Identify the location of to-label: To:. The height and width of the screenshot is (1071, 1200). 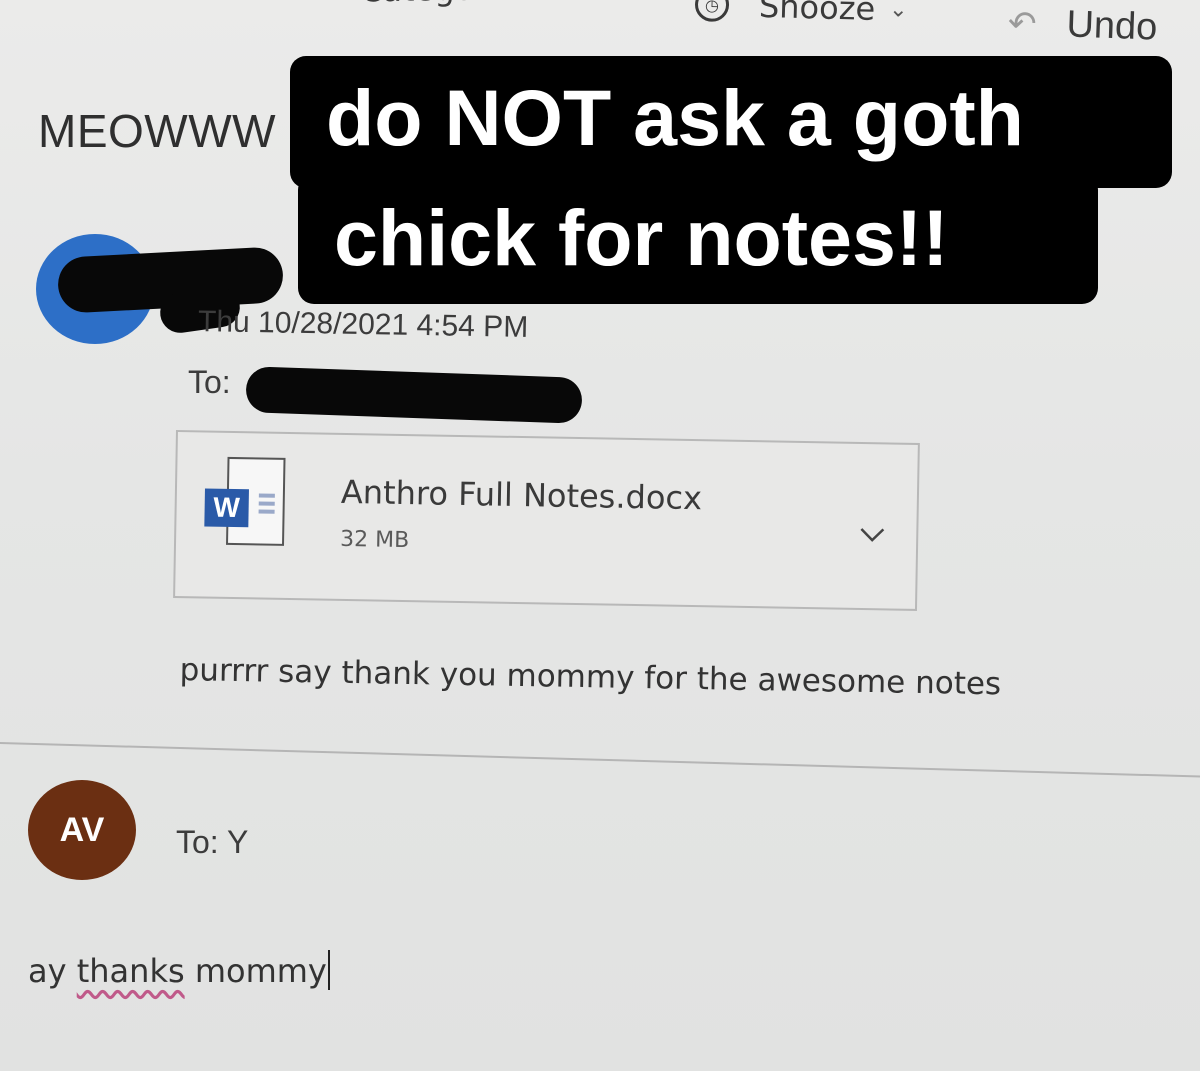
(209, 382).